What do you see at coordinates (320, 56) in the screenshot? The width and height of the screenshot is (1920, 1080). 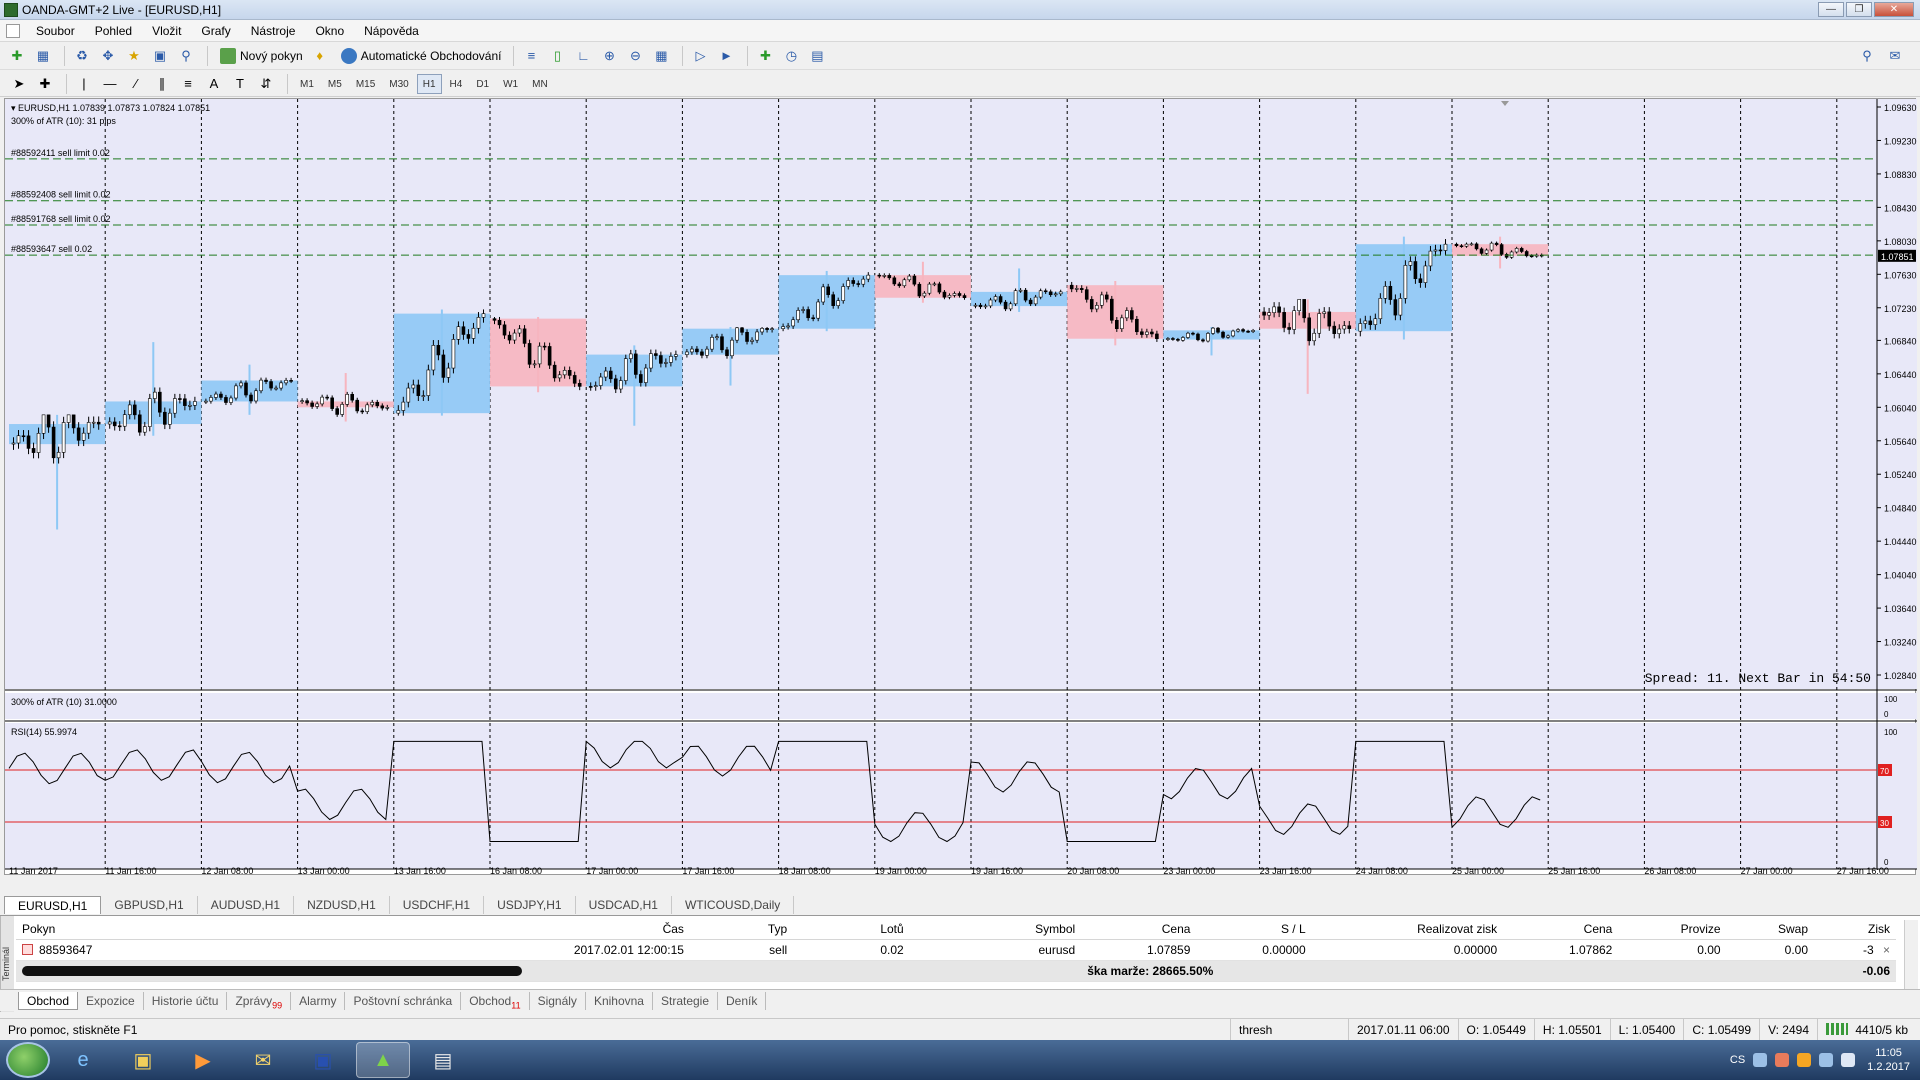 I see `metaeditor-icon: ♦` at bounding box center [320, 56].